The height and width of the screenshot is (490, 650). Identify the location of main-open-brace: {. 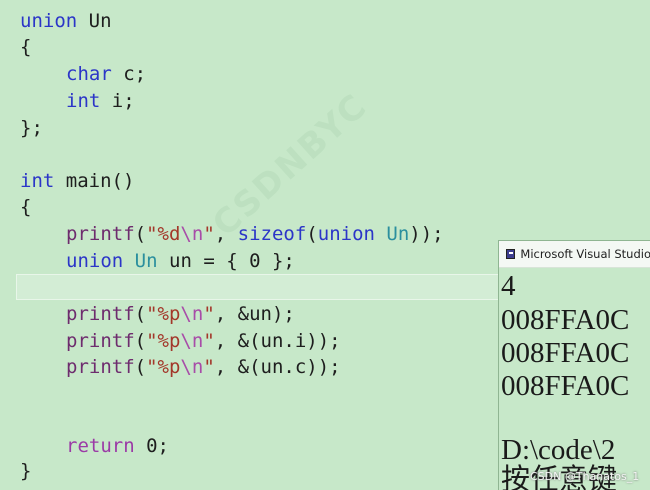
(26, 207).